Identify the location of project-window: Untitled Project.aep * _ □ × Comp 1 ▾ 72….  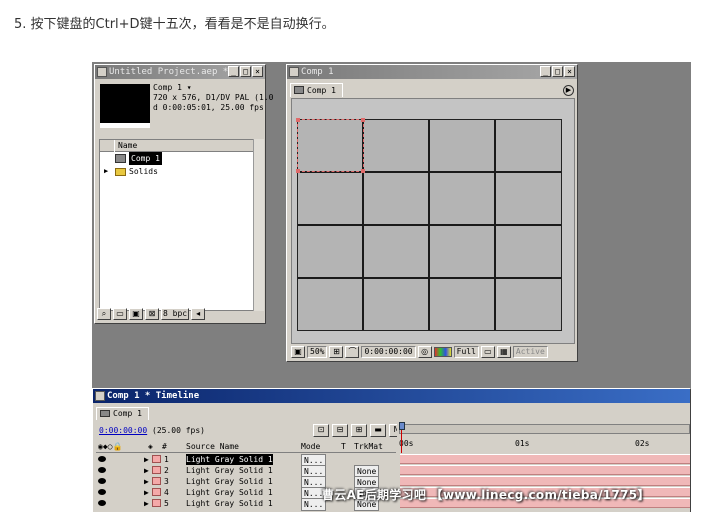
(183, 194).